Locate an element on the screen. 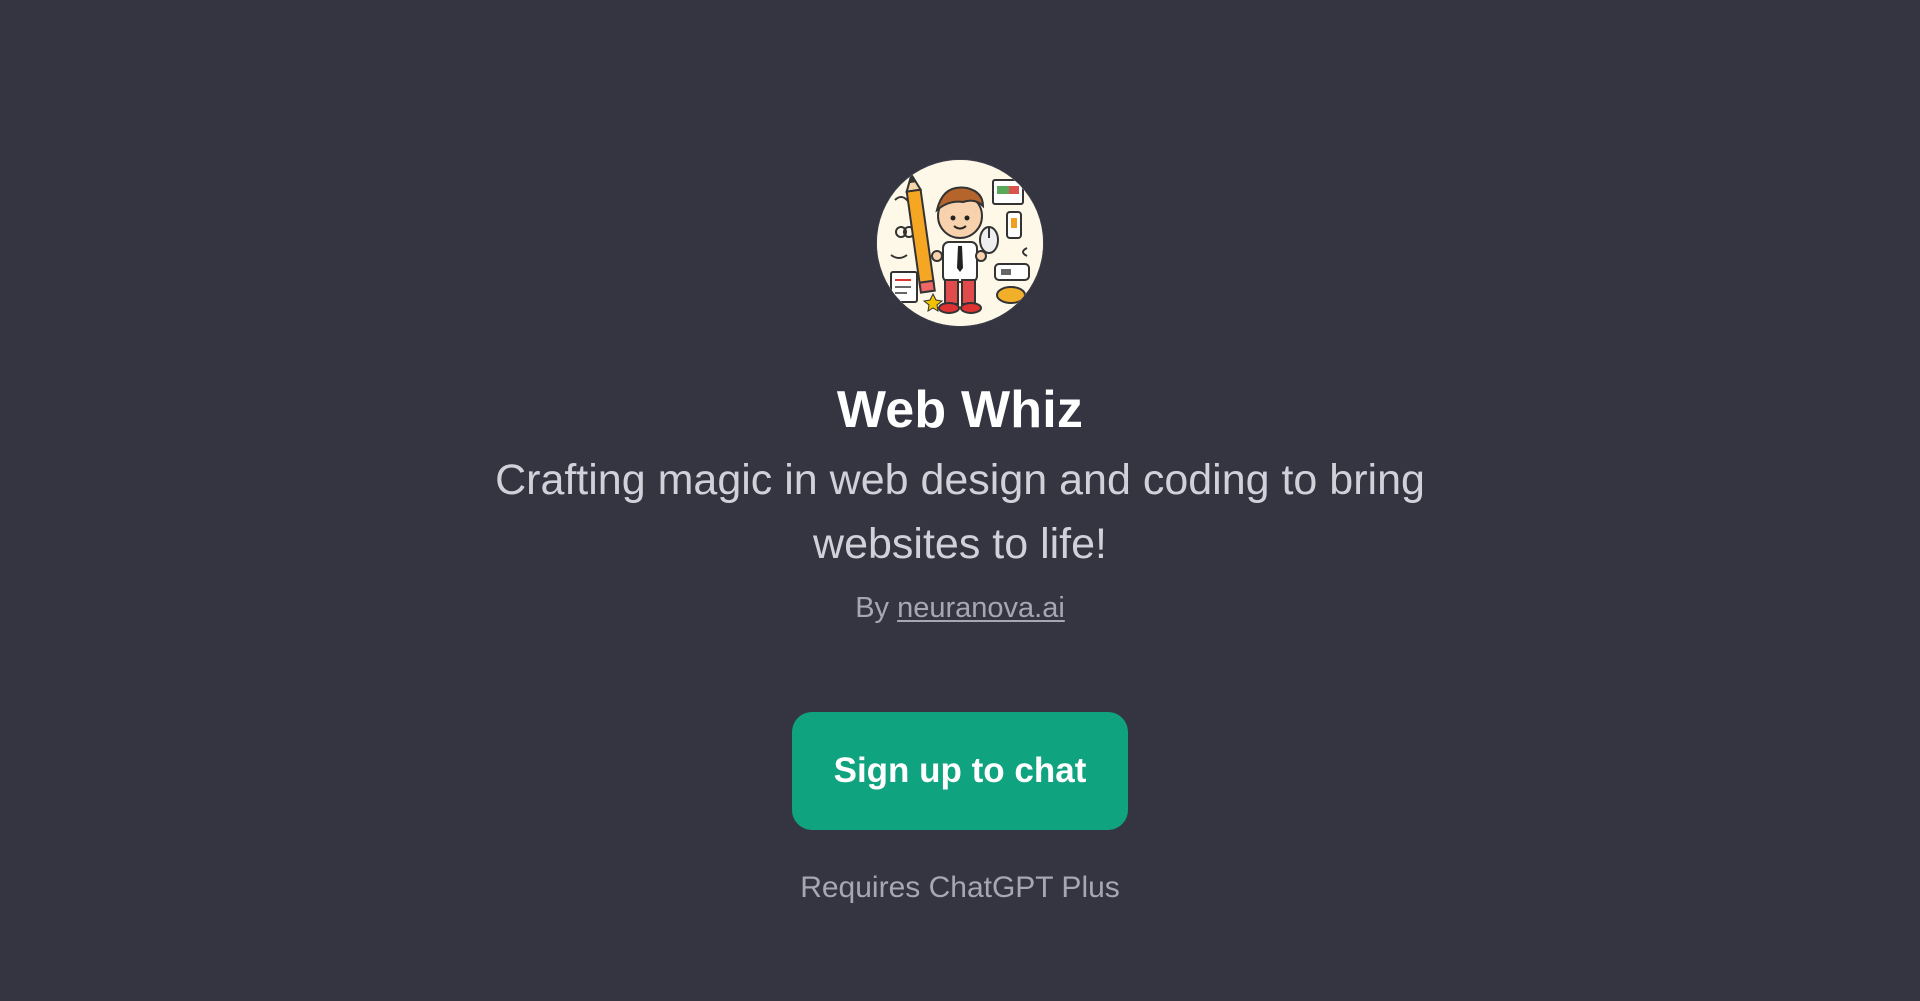 The height and width of the screenshot is (1001, 1920). requires-plus-note: Requires ChatGPT Plus is located at coordinates (960, 887).